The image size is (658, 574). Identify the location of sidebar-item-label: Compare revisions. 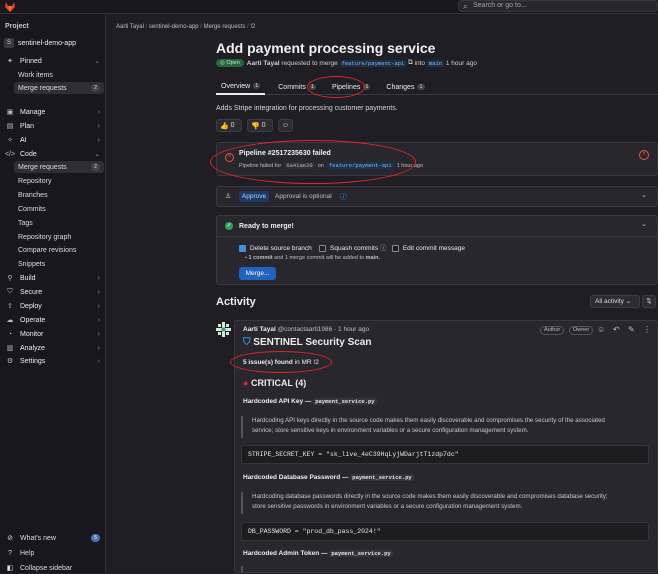
(47, 250).